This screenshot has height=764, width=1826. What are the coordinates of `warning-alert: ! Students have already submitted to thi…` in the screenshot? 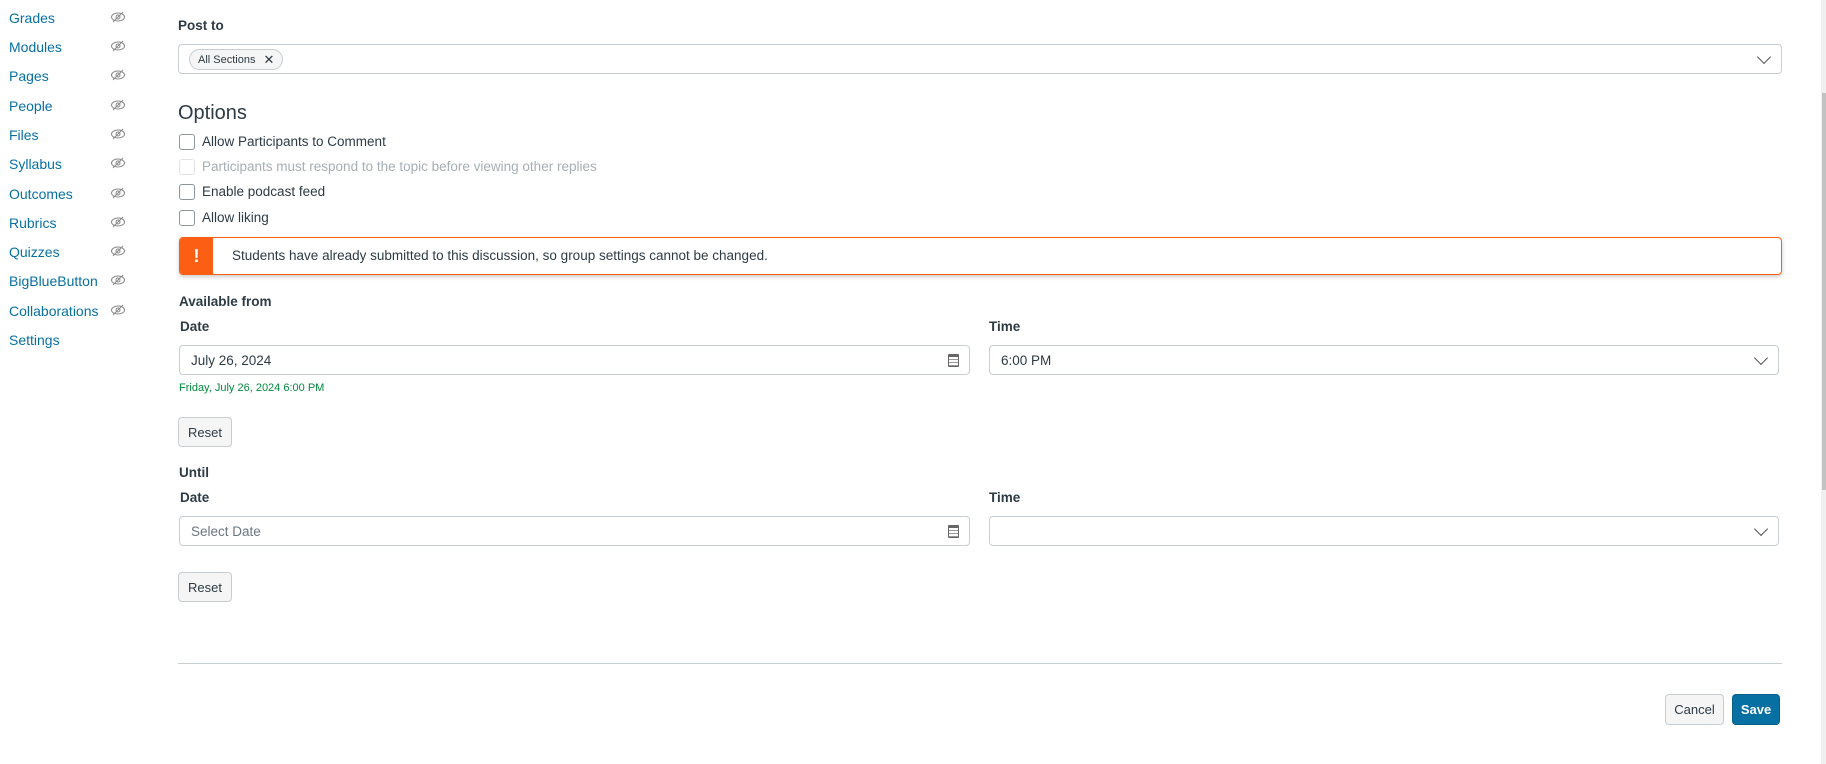 It's located at (980, 256).